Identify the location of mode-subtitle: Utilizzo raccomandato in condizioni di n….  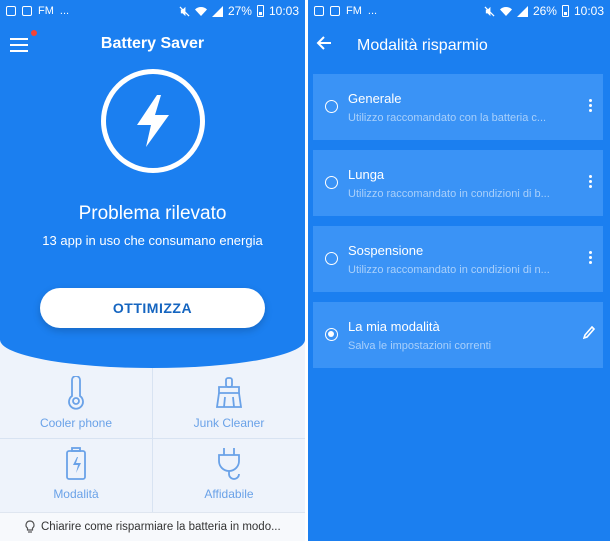
(449, 270).